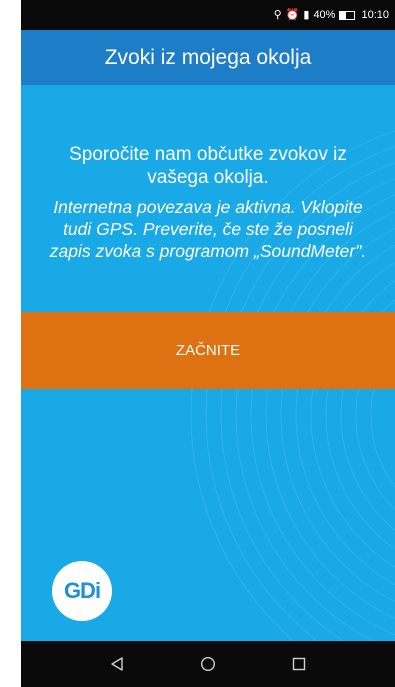  Describe the element at coordinates (208, 251) in the screenshot. I see `hint-line-3: zapis zvoka s programom „SoundMeter".` at that location.